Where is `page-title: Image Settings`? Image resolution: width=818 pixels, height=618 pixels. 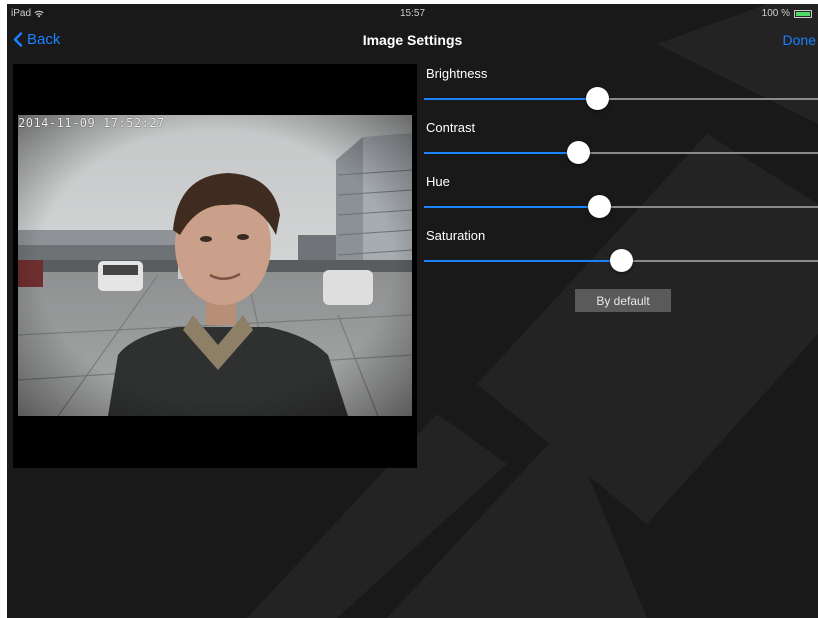 page-title: Image Settings is located at coordinates (412, 40).